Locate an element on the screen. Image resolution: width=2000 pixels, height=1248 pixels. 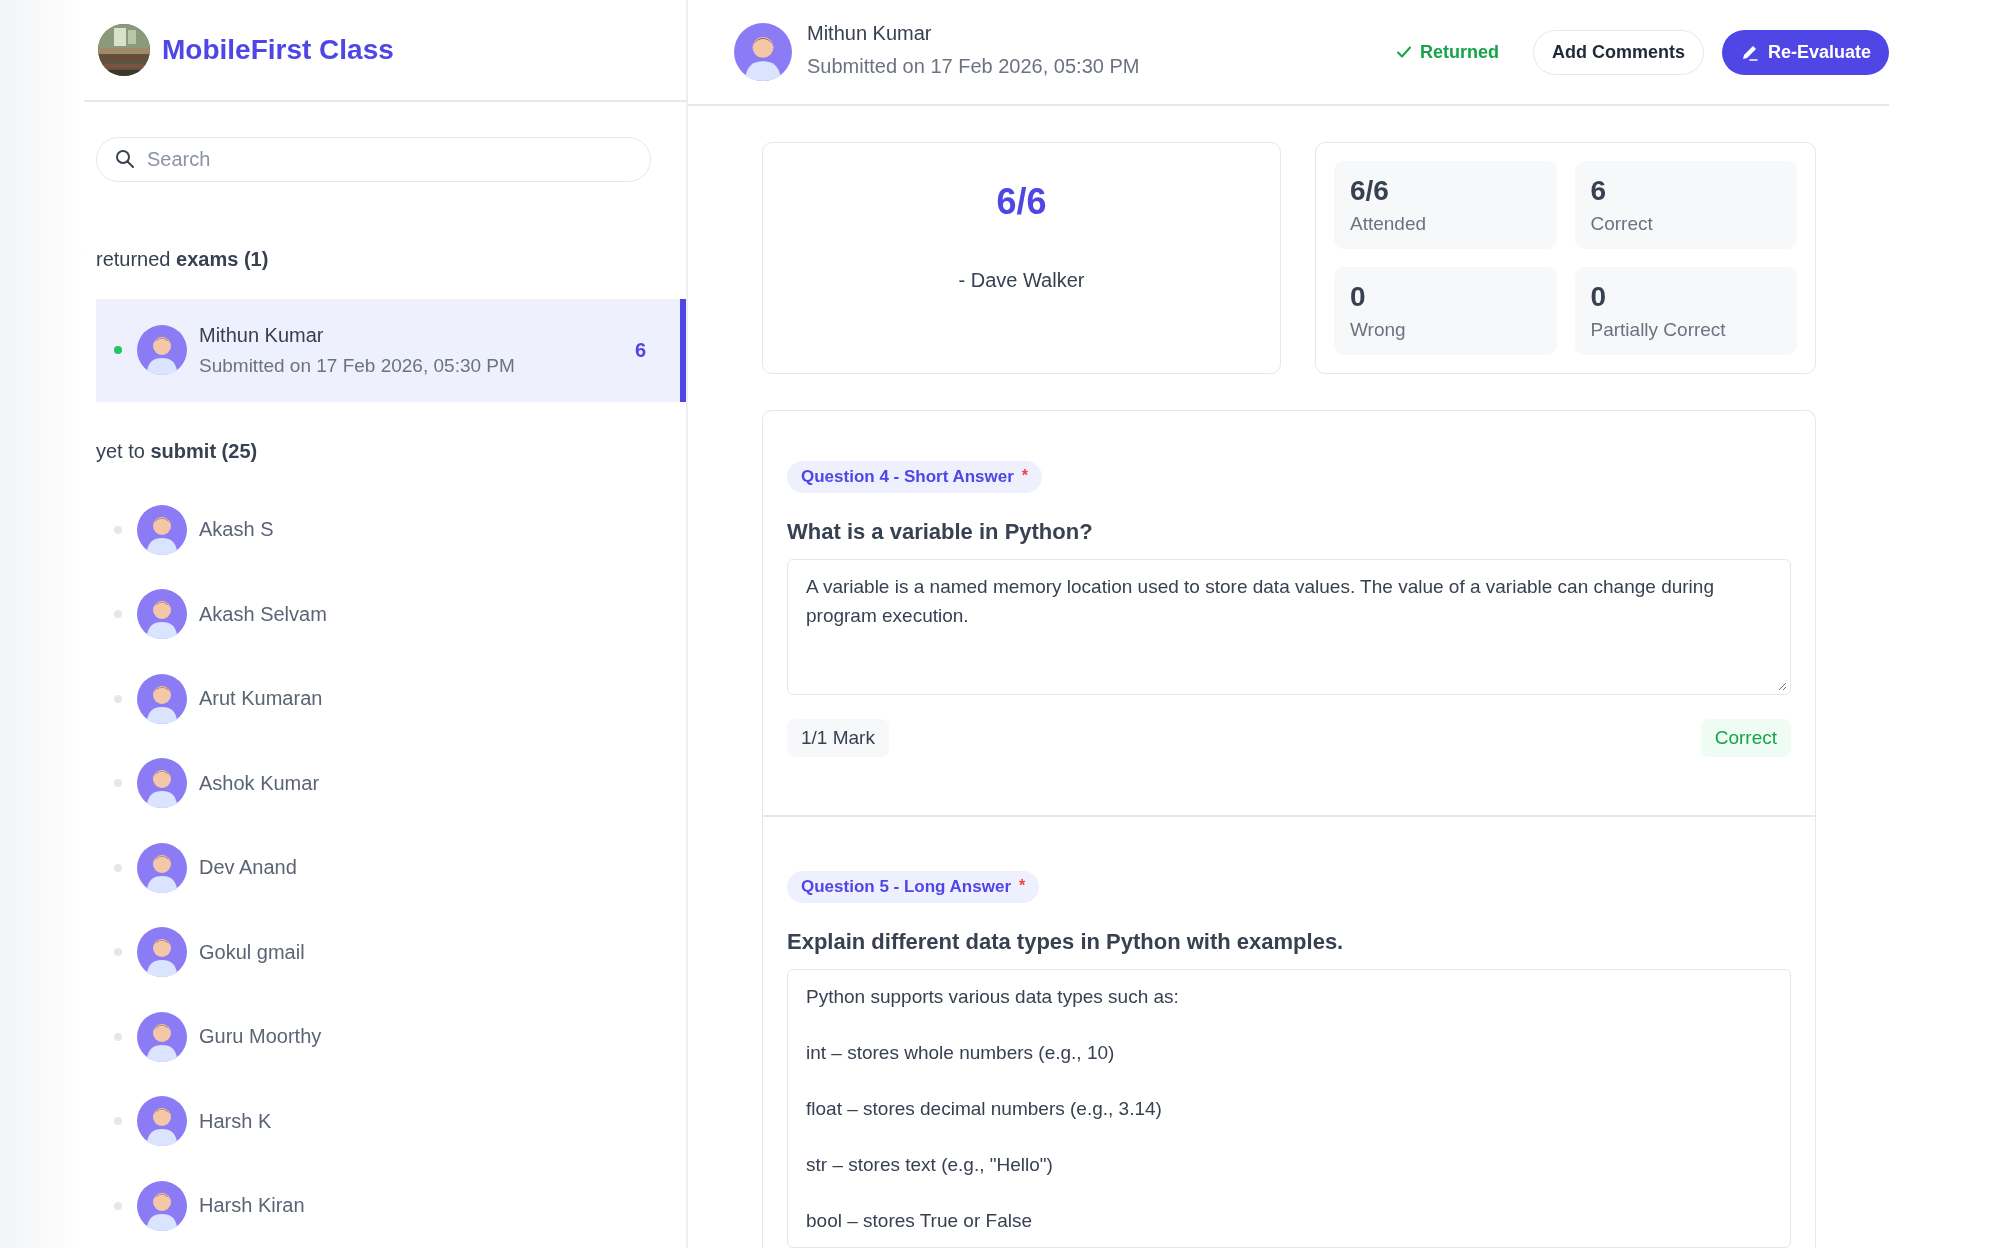
student-row: Gokul gmail is located at coordinates (391, 952).